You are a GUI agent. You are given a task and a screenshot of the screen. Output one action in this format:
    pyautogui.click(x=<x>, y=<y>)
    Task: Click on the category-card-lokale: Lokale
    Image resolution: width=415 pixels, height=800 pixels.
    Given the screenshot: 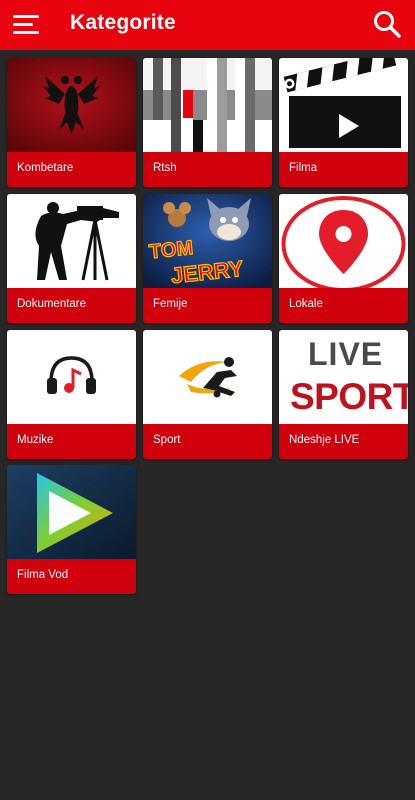 What is the action you would take?
    pyautogui.click(x=343, y=258)
    